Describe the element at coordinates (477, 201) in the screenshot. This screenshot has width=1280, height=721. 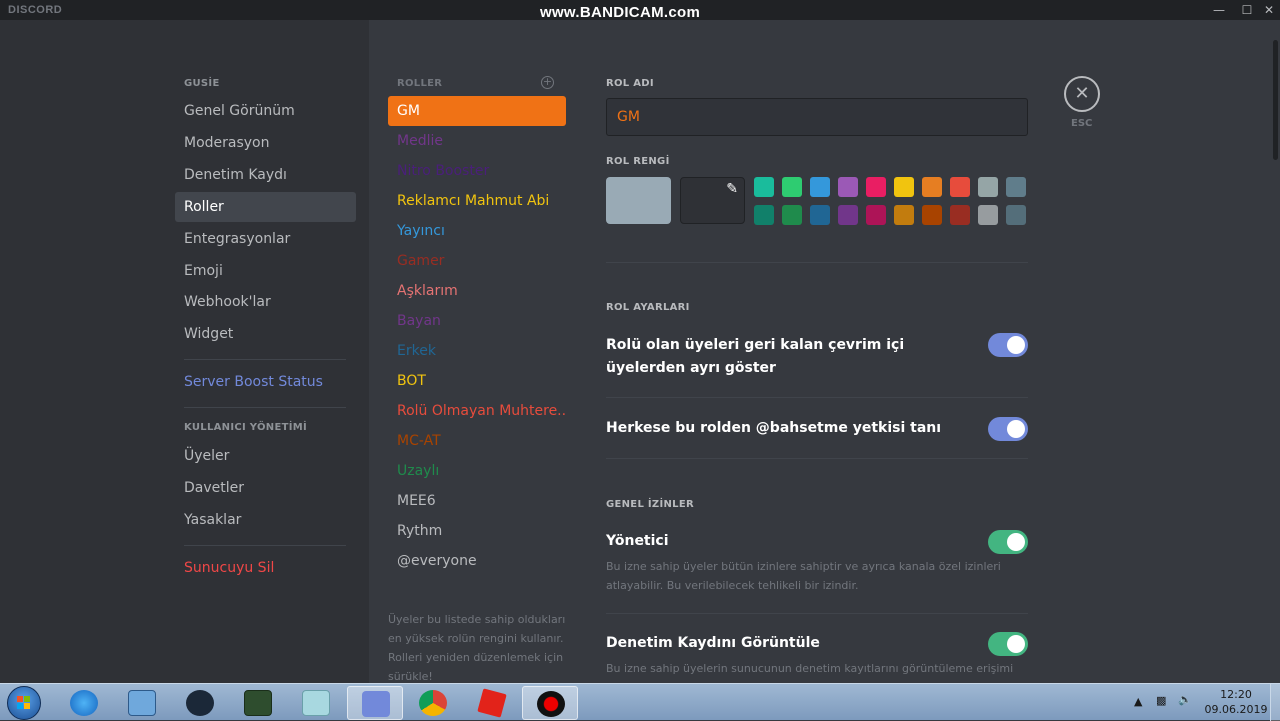
I see `role-item: Reklamcı Mahmut Abi` at that location.